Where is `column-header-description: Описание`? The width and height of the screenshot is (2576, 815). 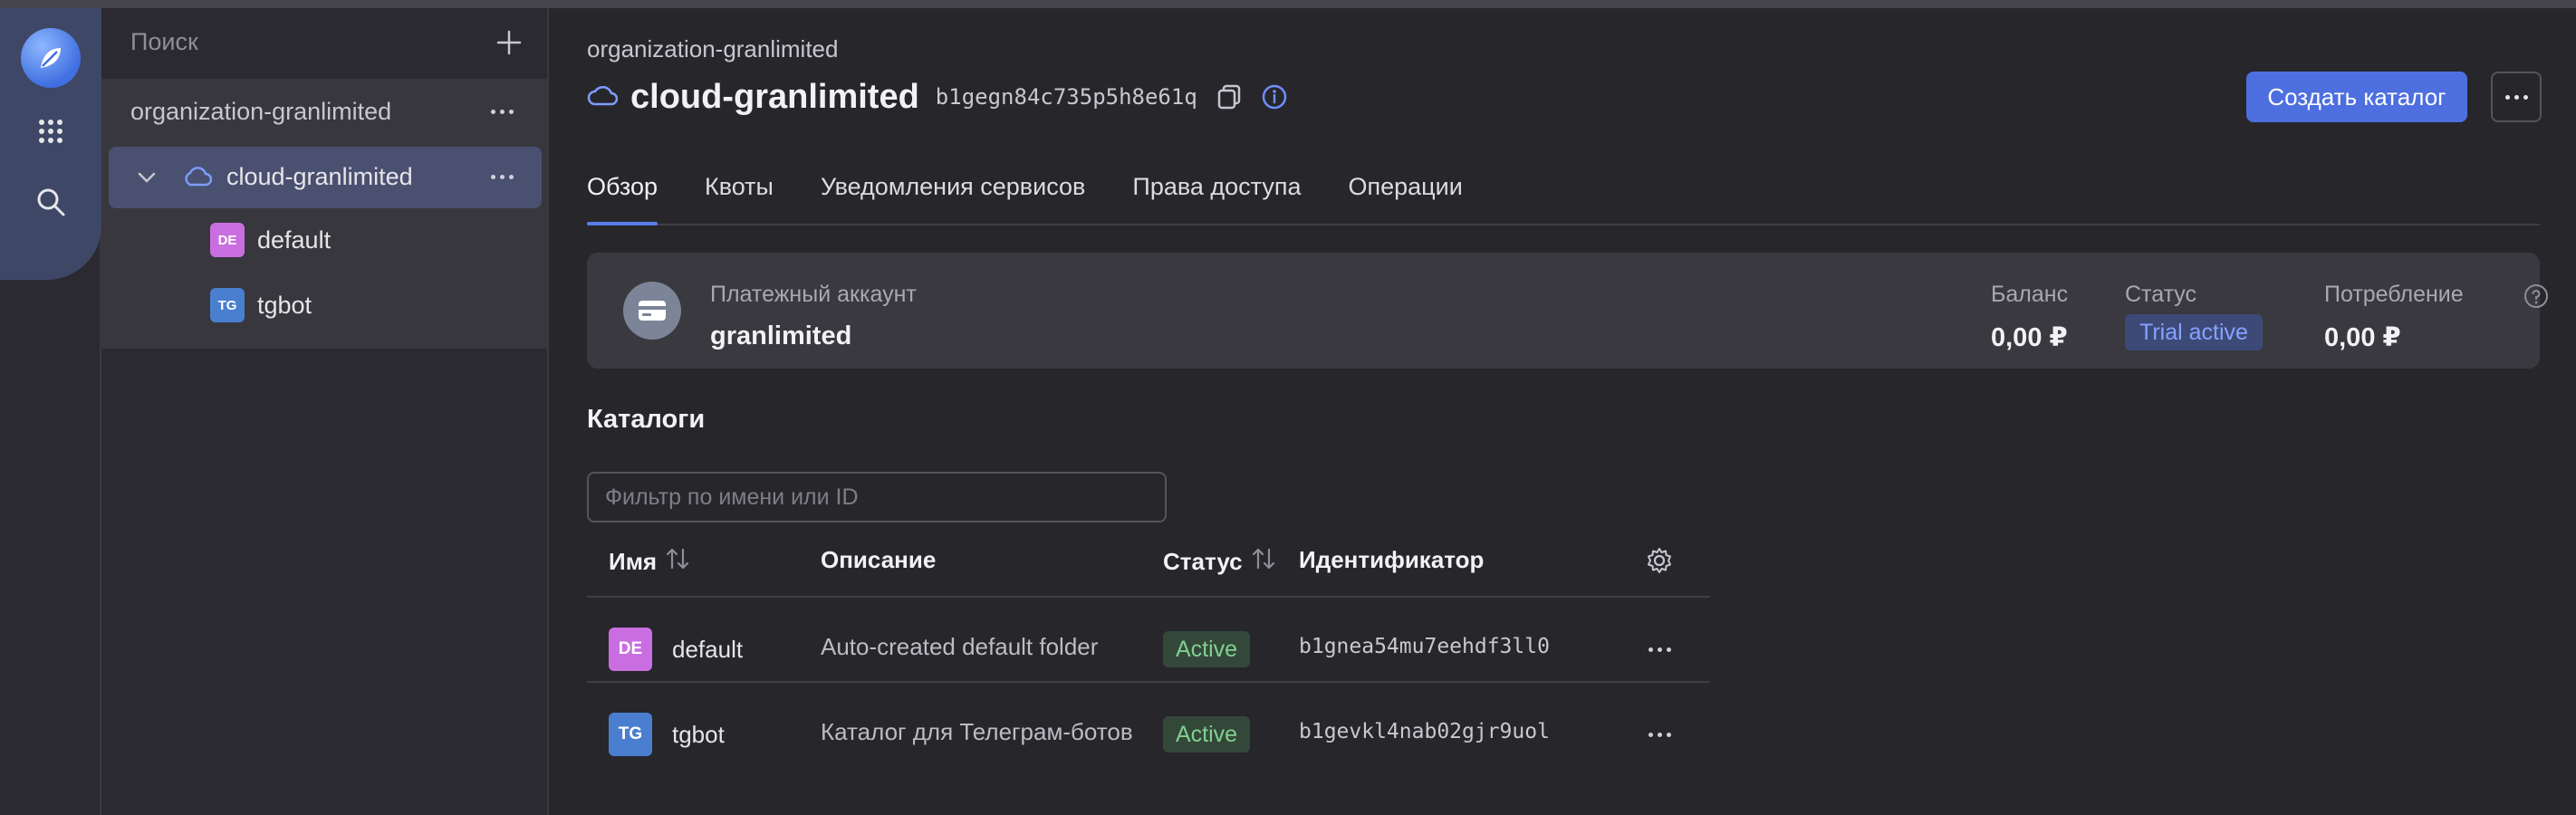 column-header-description: Описание is located at coordinates (879, 560).